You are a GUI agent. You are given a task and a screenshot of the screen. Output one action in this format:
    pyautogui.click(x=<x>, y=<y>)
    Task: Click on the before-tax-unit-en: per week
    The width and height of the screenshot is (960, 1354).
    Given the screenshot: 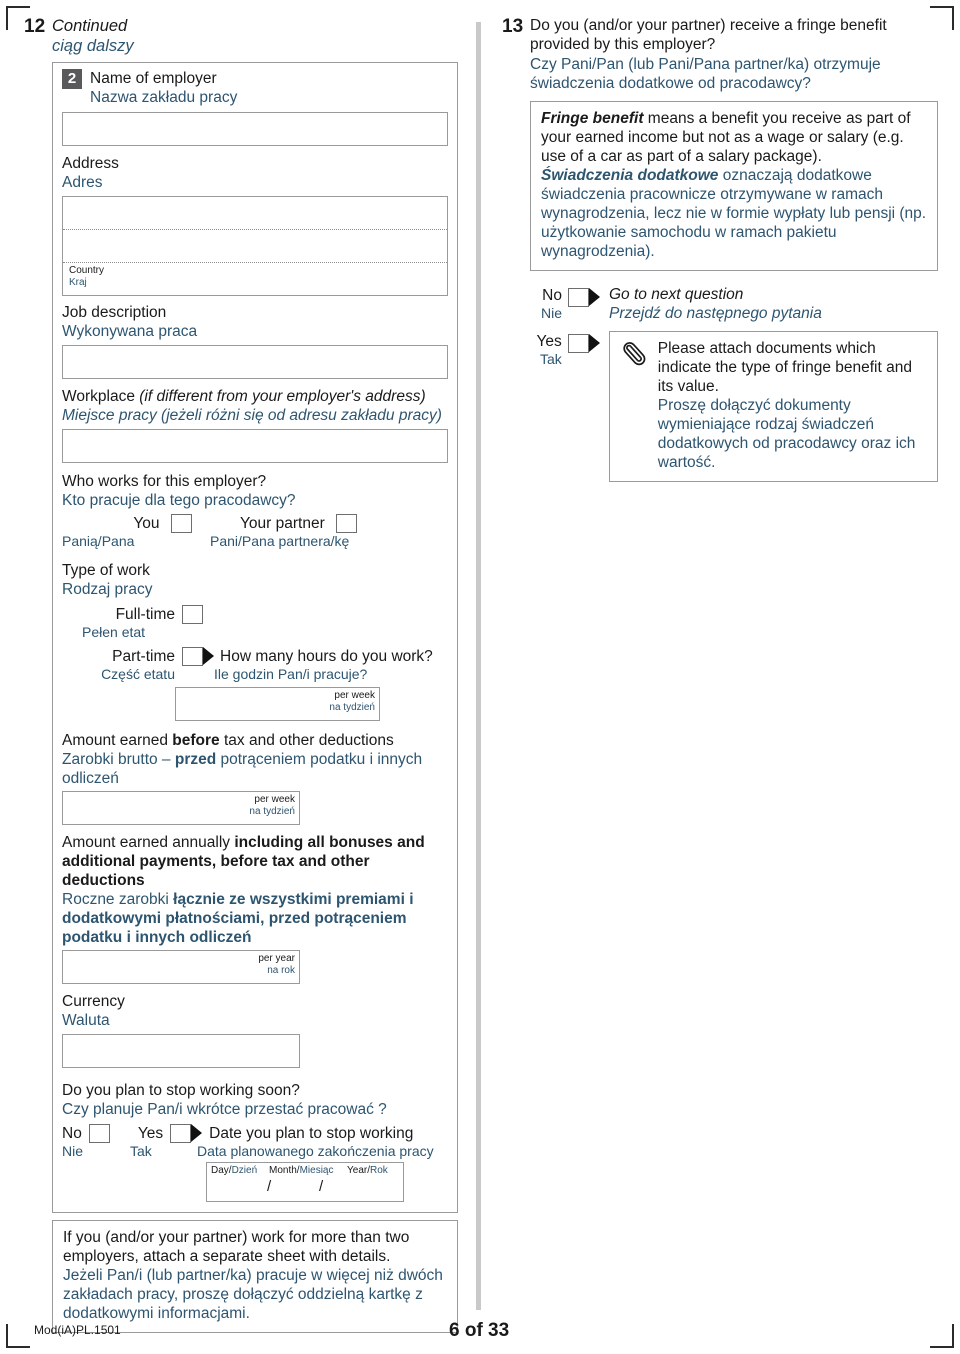 What is the action you would take?
    pyautogui.click(x=274, y=800)
    